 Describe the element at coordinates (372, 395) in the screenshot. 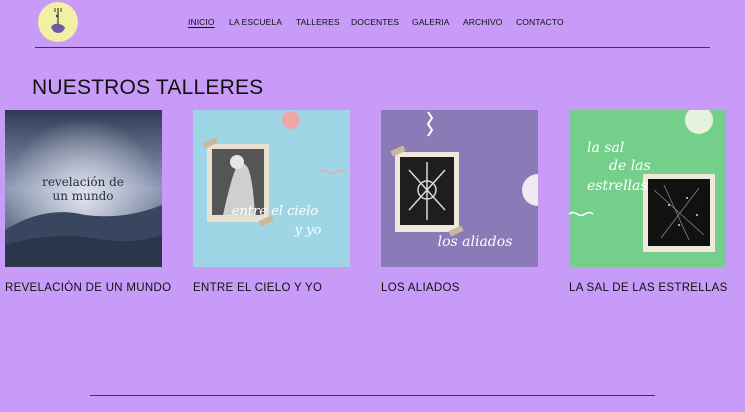

I see `footer-divider` at that location.